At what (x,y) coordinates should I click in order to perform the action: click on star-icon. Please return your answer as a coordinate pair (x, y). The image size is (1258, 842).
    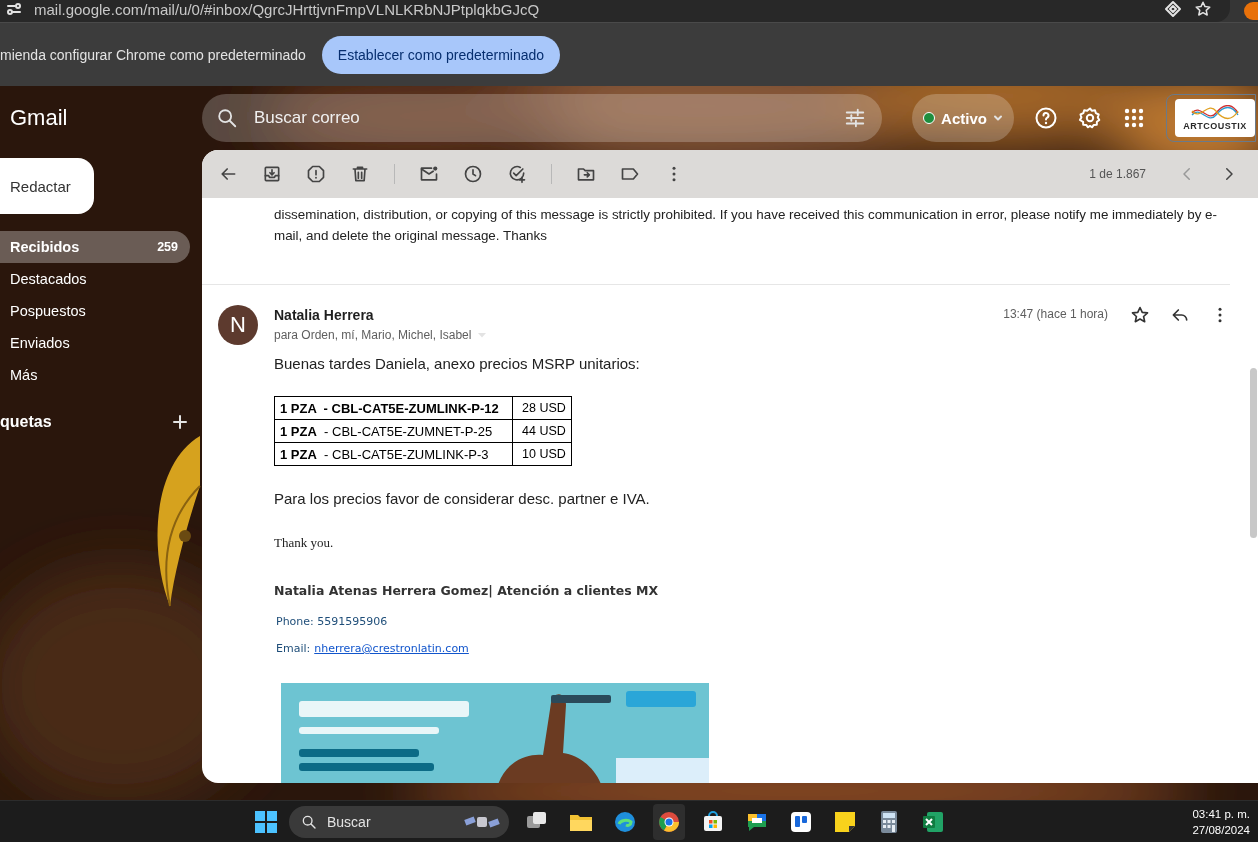
    Looking at the image, I should click on (1203, 9).